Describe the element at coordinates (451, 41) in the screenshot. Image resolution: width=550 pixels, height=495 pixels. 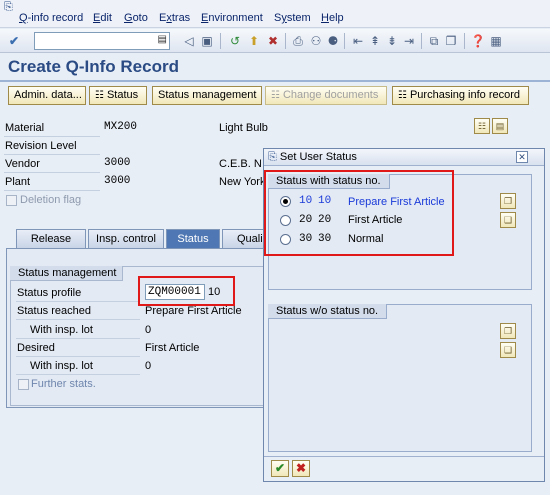
I see `shortcut-icon: ❐` at that location.